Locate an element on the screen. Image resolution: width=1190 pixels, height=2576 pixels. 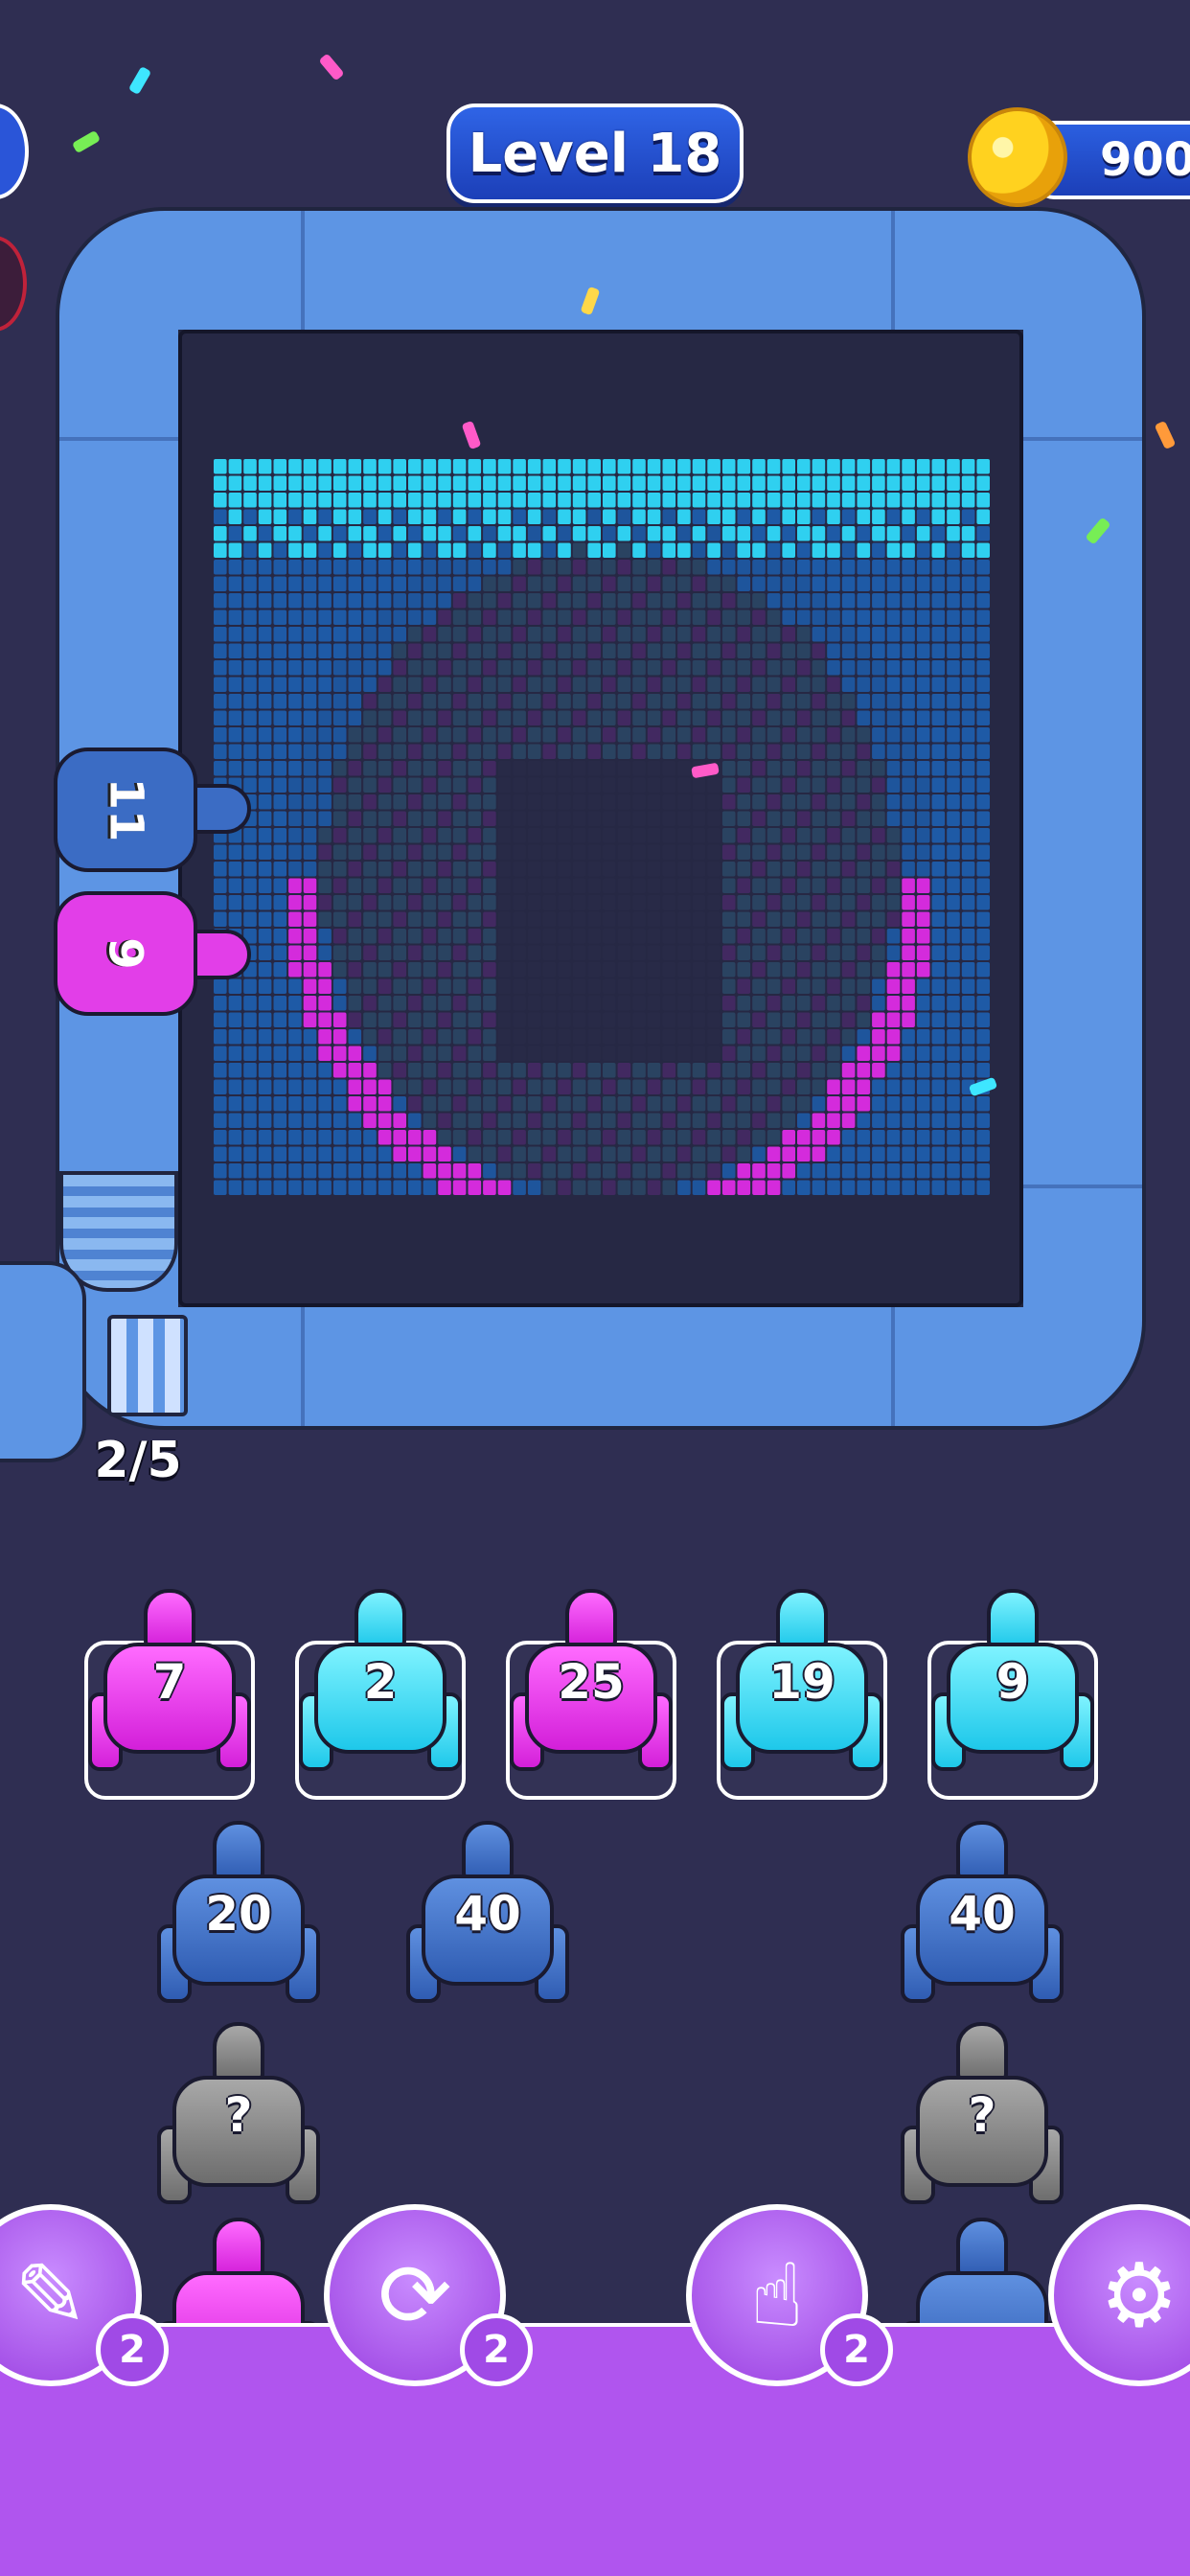
tank-blue: 20 is located at coordinates (238, 1913).